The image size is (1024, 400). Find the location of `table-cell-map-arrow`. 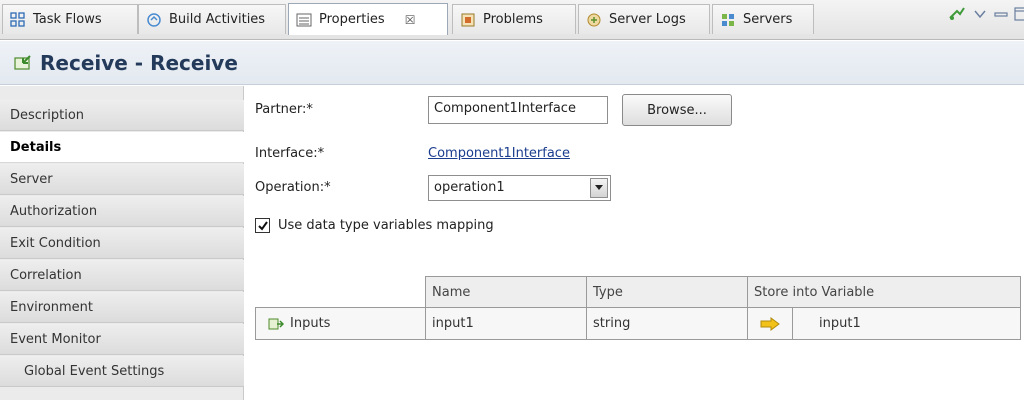

table-cell-map-arrow is located at coordinates (770, 323).